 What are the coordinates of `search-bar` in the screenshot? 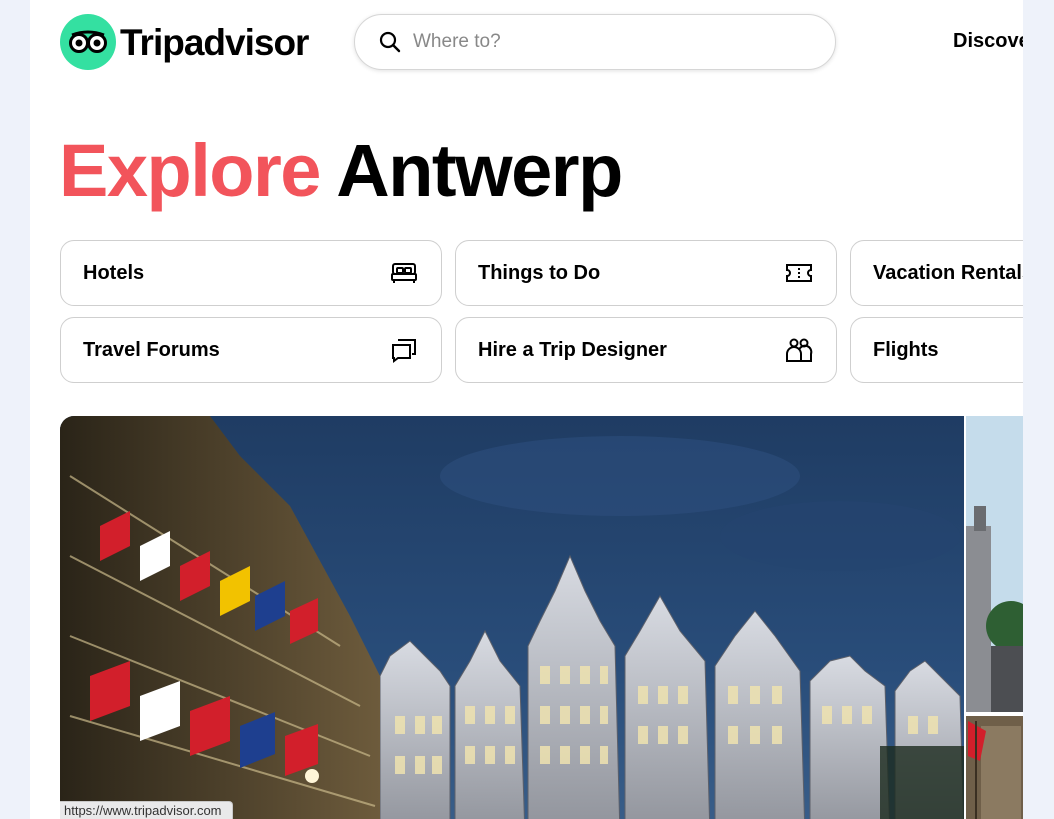 It's located at (595, 42).